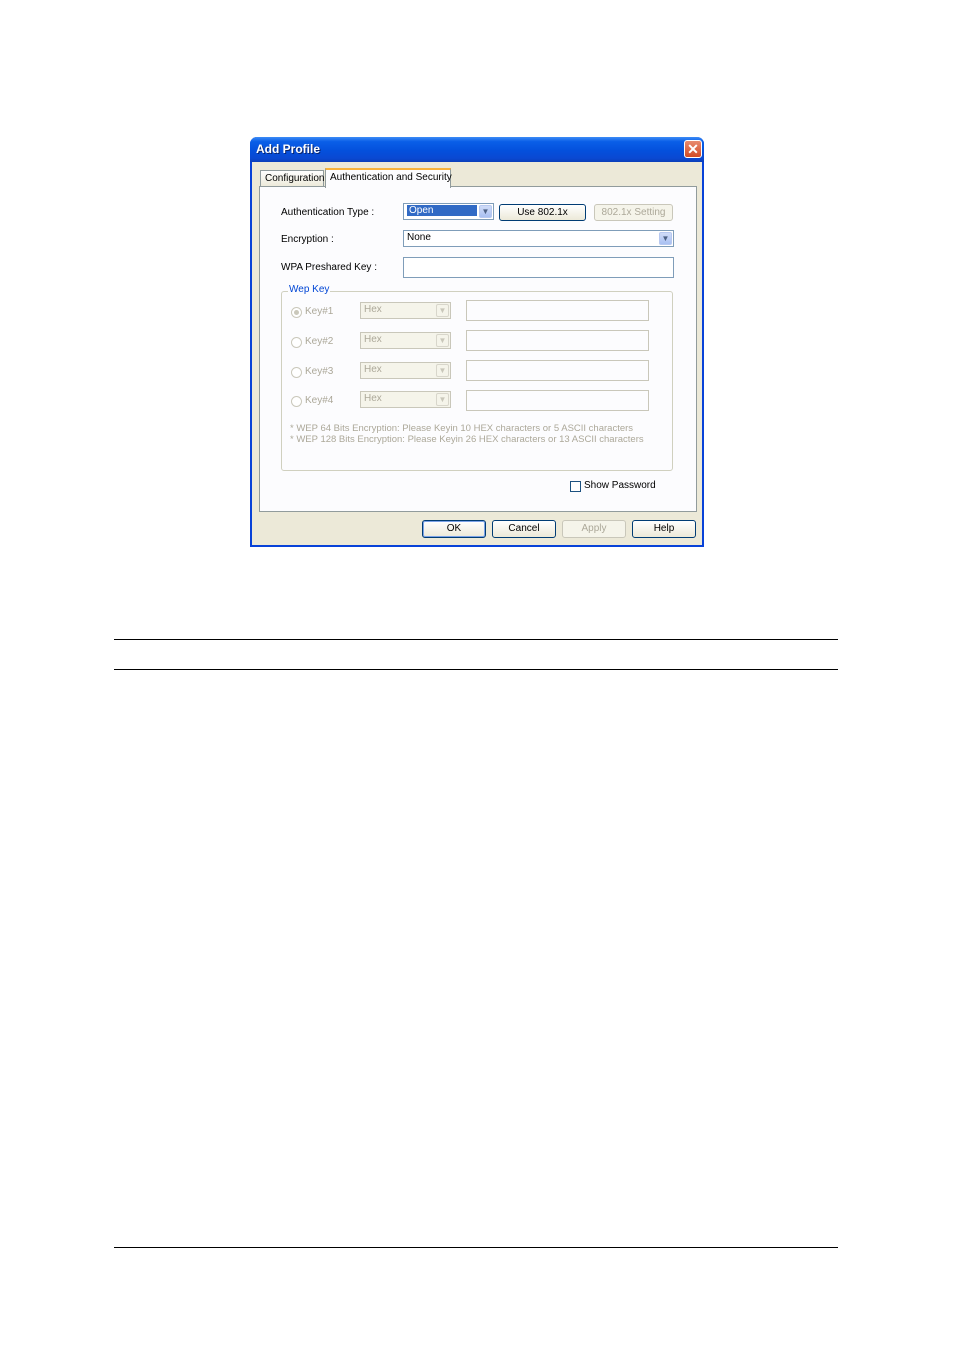 The width and height of the screenshot is (954, 1350). What do you see at coordinates (373, 339) in the screenshot?
I see `key2-format-value: Hex` at bounding box center [373, 339].